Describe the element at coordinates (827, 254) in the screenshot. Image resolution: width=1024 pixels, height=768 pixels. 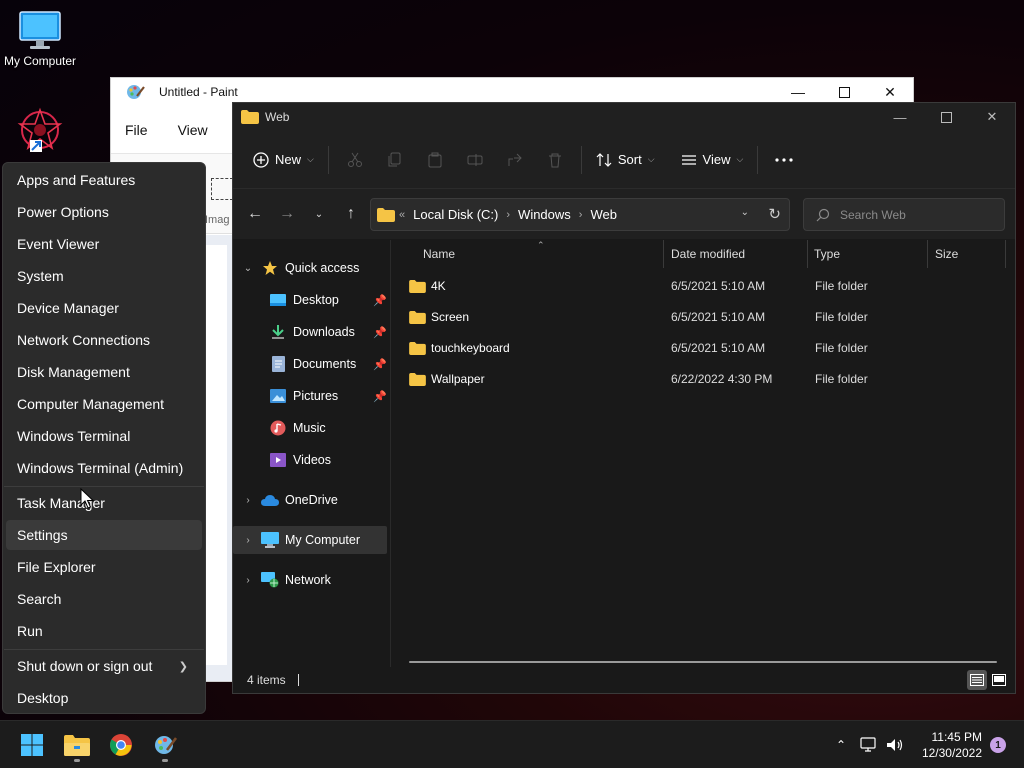
I see `column-header-type: Type` at that location.